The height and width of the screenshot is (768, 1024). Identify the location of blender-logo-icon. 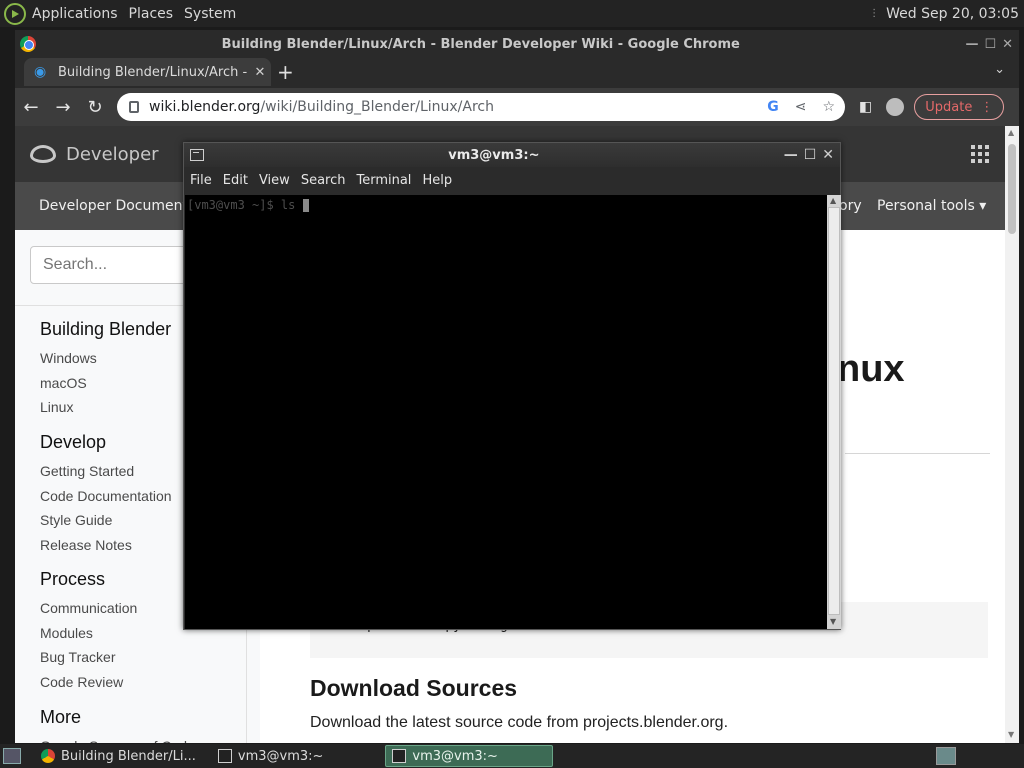
(43, 154).